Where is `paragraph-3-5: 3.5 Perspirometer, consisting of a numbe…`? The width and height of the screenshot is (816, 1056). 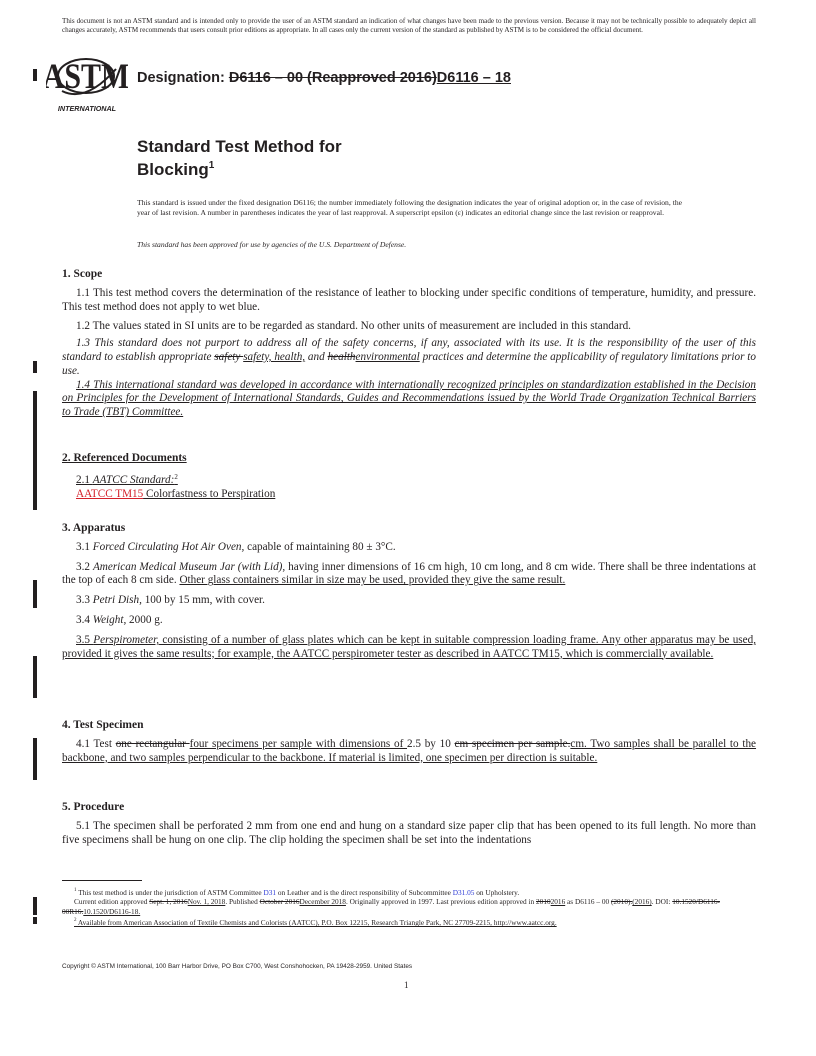 paragraph-3-5: 3.5 Perspirometer, consisting of a numbe… is located at coordinates (409, 646).